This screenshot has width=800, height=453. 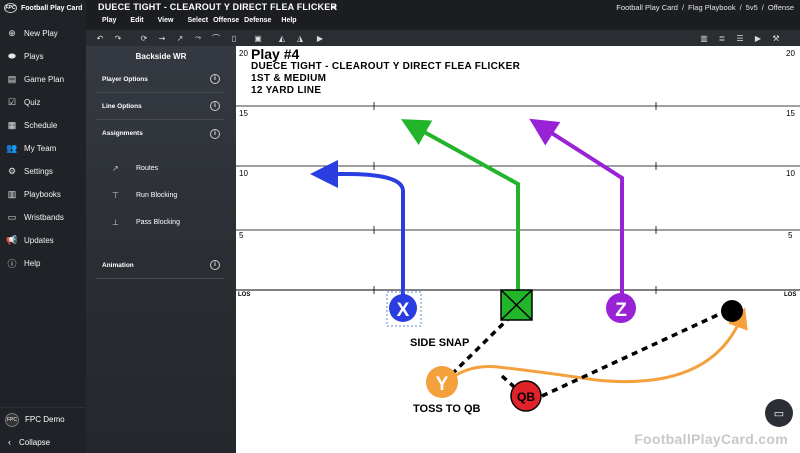 I want to click on player-wide-right, so click(x=732, y=311).